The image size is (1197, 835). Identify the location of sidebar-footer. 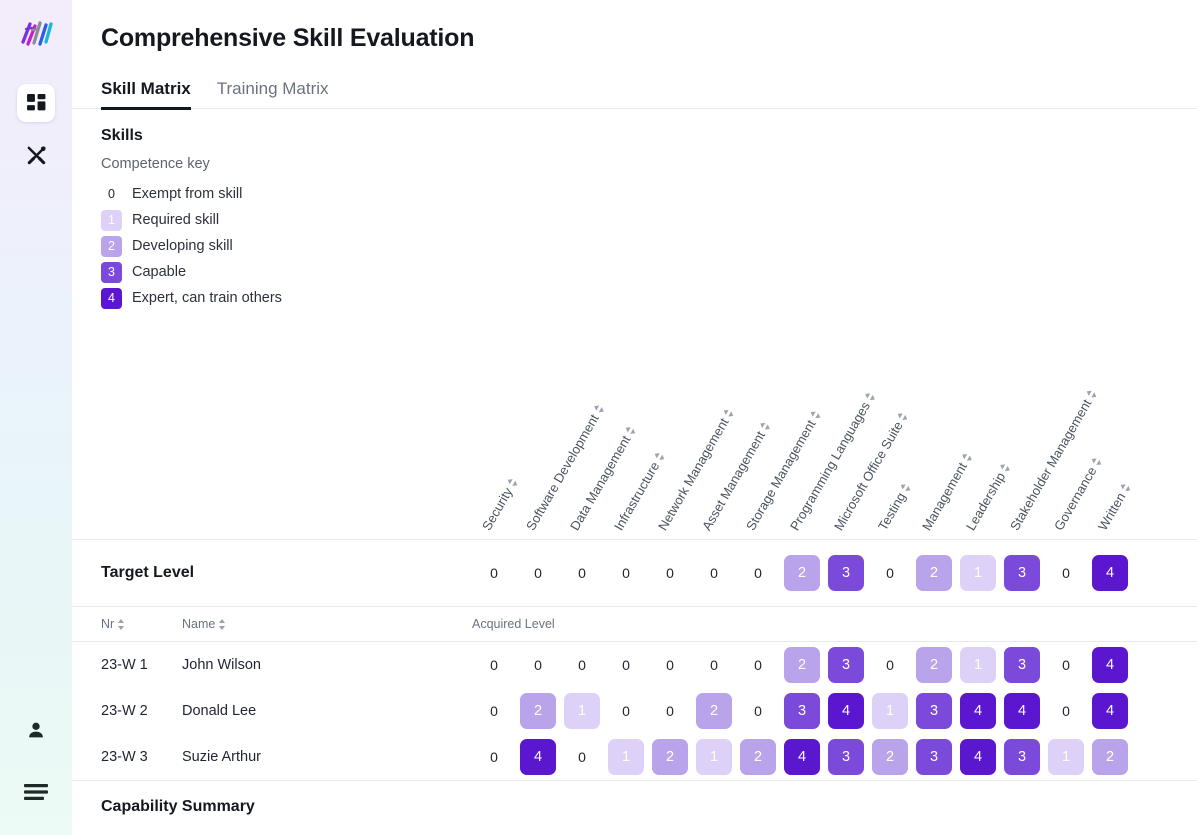
(36, 761).